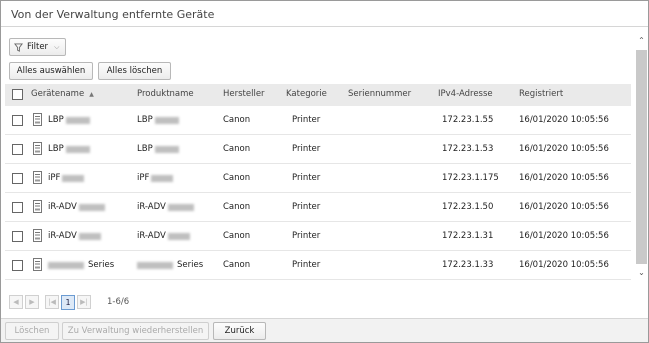  Describe the element at coordinates (84, 302) in the screenshot. I see `last-page-icon: ▶|` at that location.